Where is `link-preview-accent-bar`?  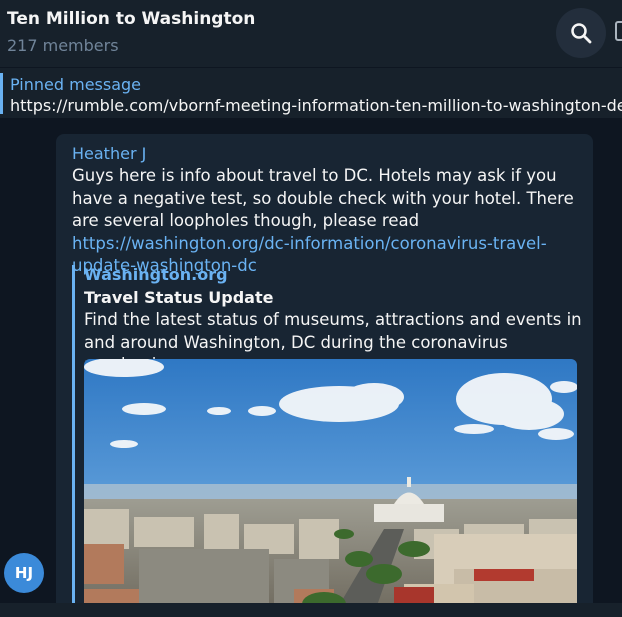
link-preview-accent-bar is located at coordinates (73, 439).